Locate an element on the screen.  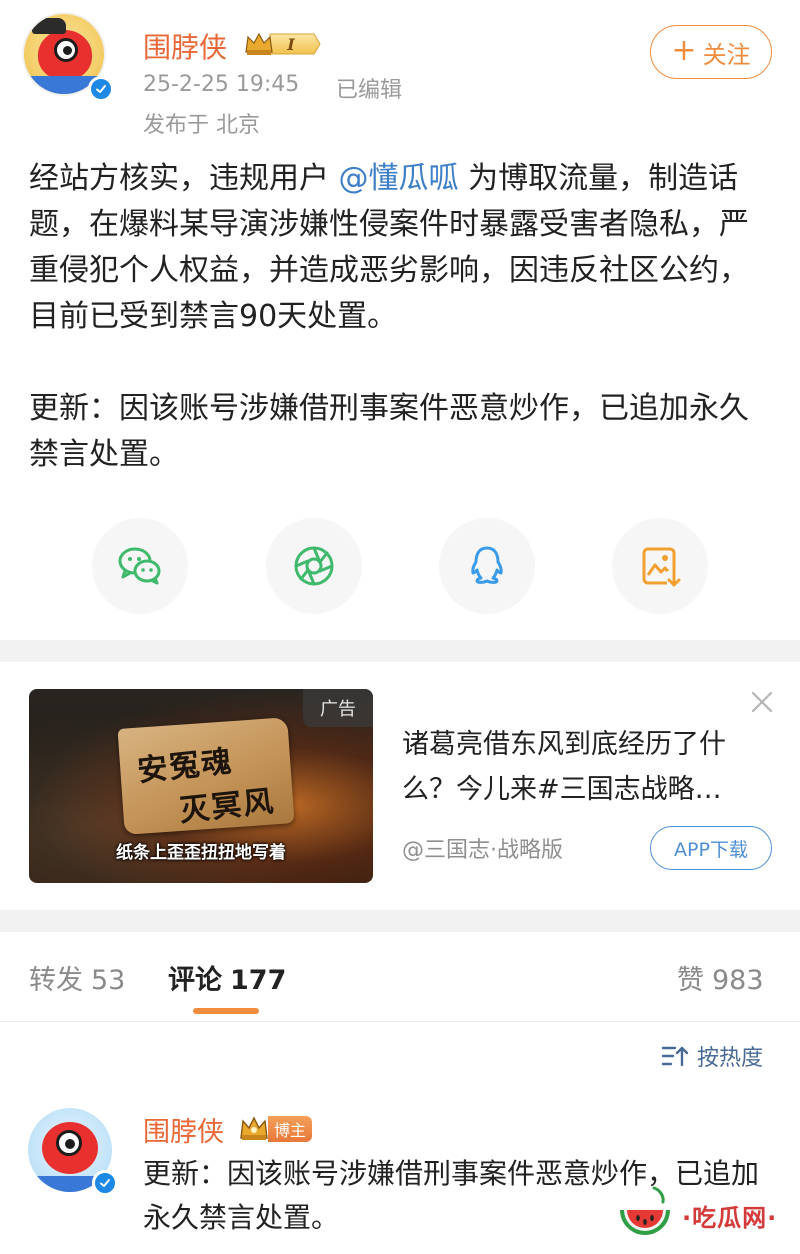
save-image-icon is located at coordinates (661, 567).